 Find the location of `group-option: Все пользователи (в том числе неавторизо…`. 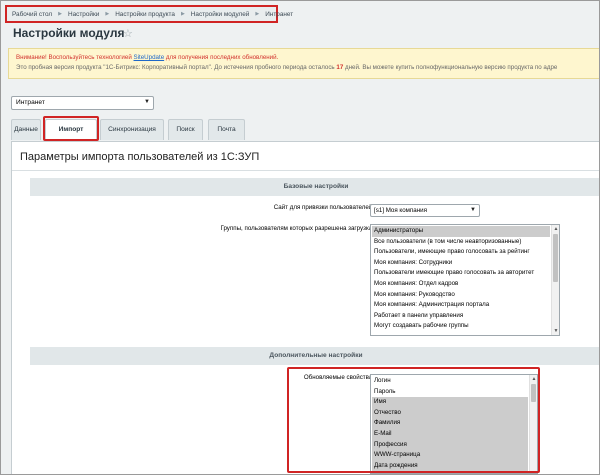

group-option: Все пользователи (в том числе неавторизо… is located at coordinates (461, 242).